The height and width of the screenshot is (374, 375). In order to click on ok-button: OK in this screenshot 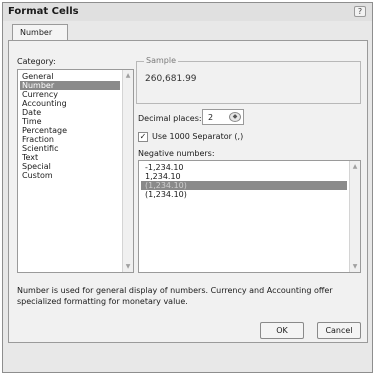, I will do `click(282, 330)`.